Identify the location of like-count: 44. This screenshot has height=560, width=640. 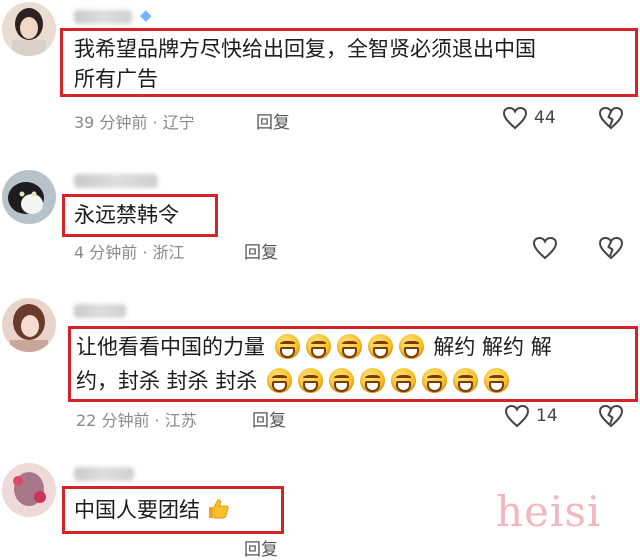
(545, 118).